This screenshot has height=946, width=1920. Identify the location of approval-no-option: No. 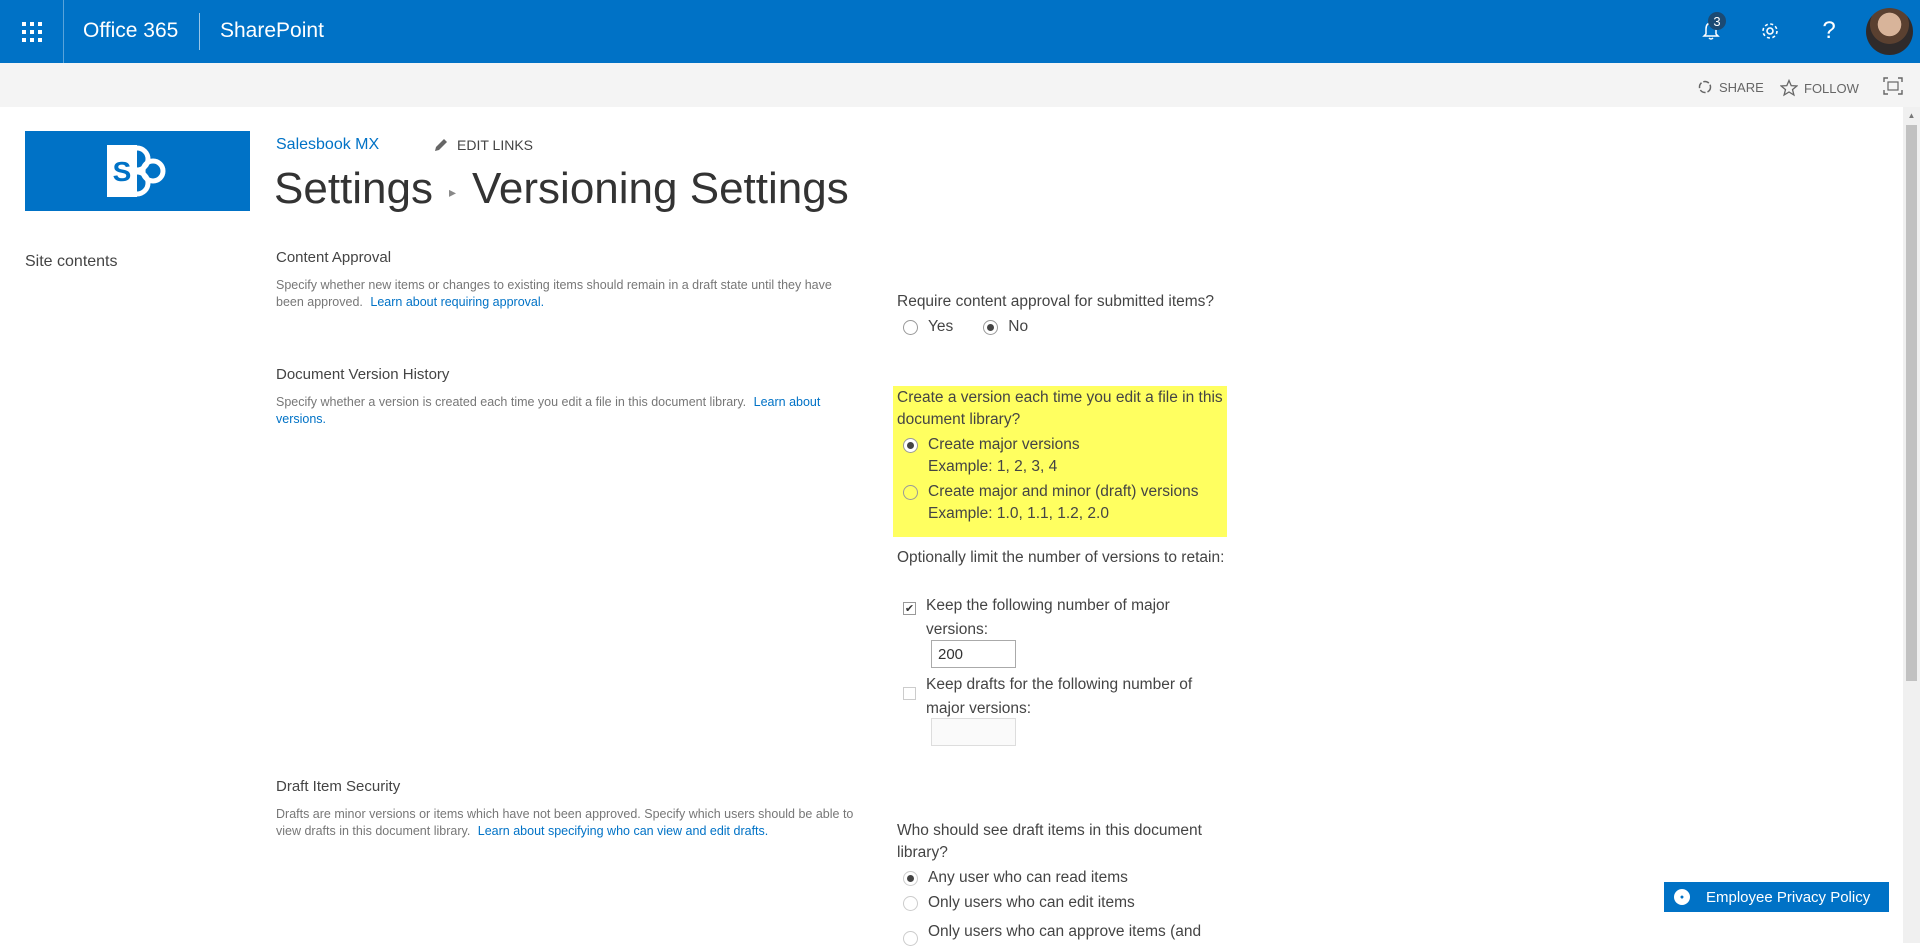
(1005, 327).